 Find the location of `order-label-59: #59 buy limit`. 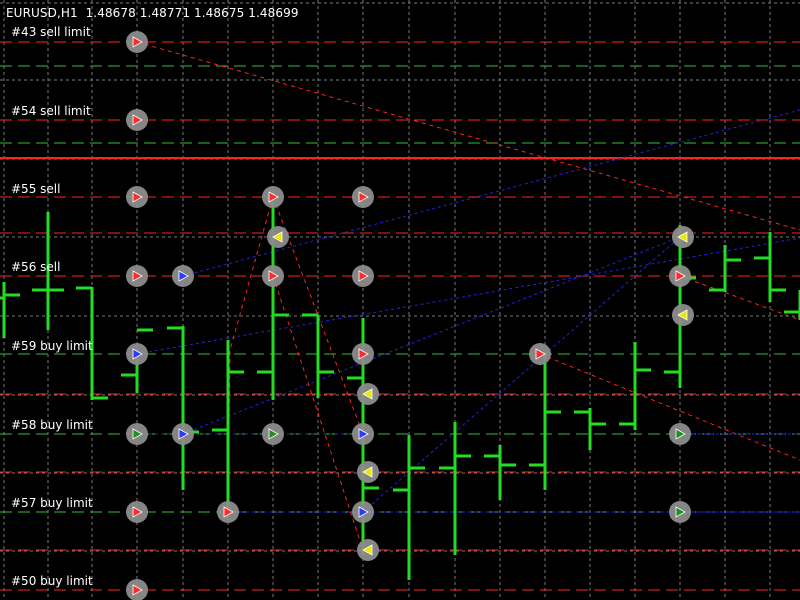

order-label-59: #59 buy limit is located at coordinates (52, 346).